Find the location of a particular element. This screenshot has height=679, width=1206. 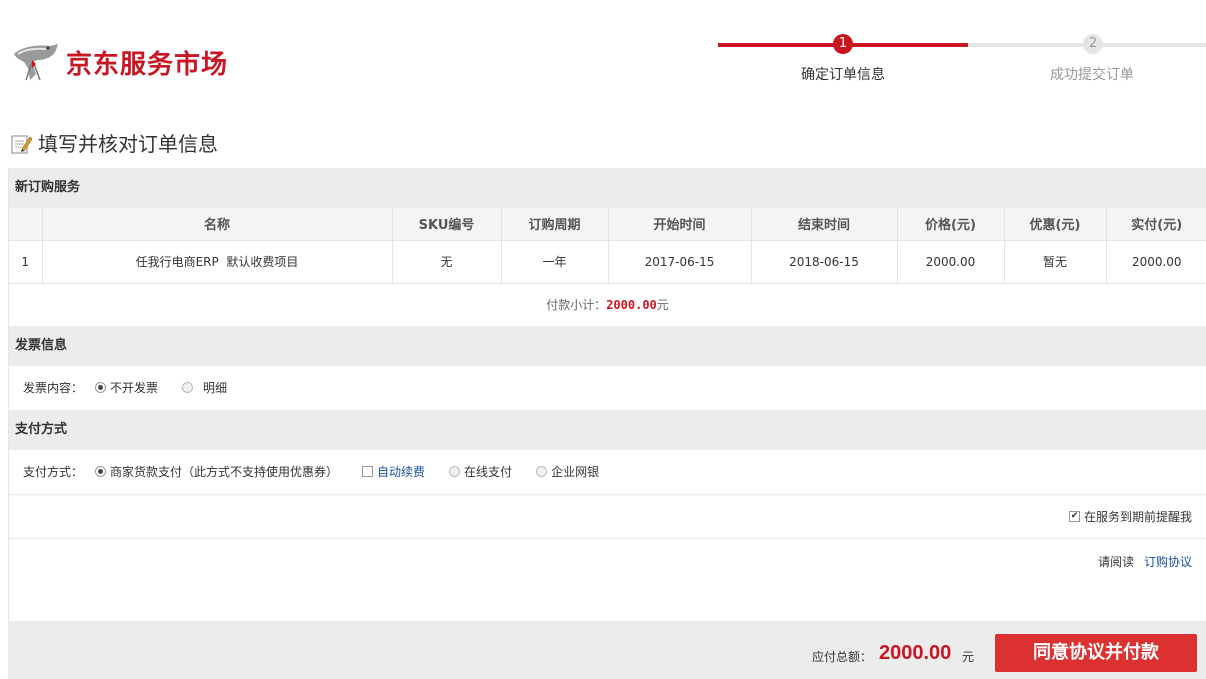

cell-start: 2017-06-15 is located at coordinates (680, 262).